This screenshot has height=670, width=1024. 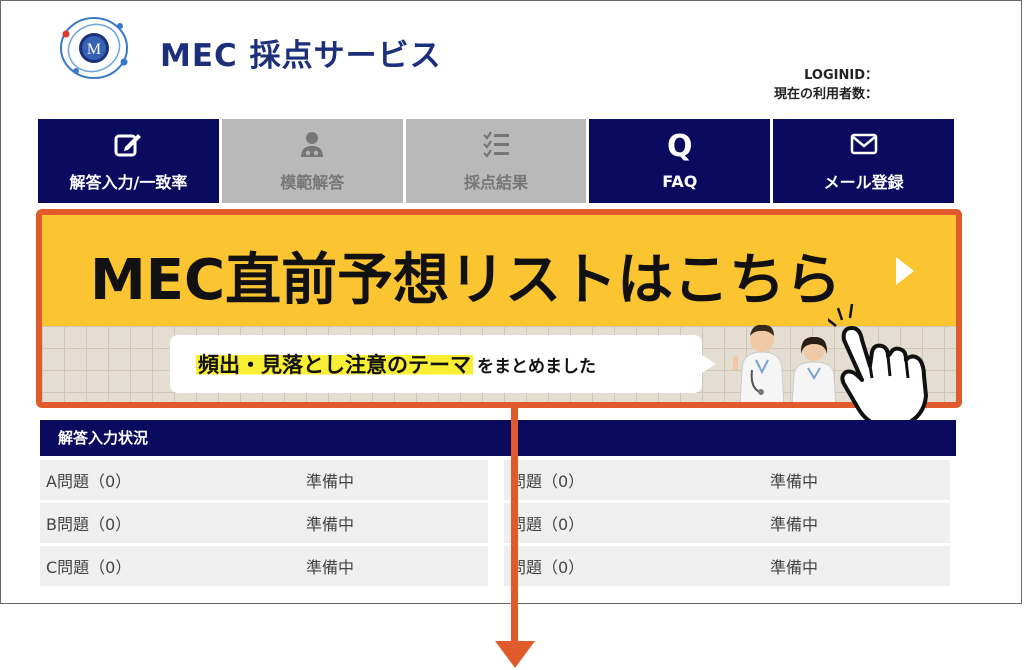 I want to click on mec-logo-icon: M, so click(x=94, y=48).